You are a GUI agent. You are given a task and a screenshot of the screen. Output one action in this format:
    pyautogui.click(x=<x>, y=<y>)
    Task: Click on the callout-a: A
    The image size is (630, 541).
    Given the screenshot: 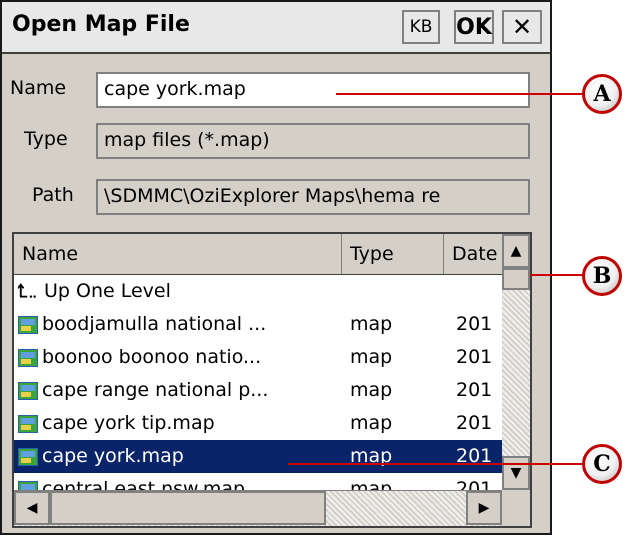 What is the action you would take?
    pyautogui.click(x=602, y=94)
    